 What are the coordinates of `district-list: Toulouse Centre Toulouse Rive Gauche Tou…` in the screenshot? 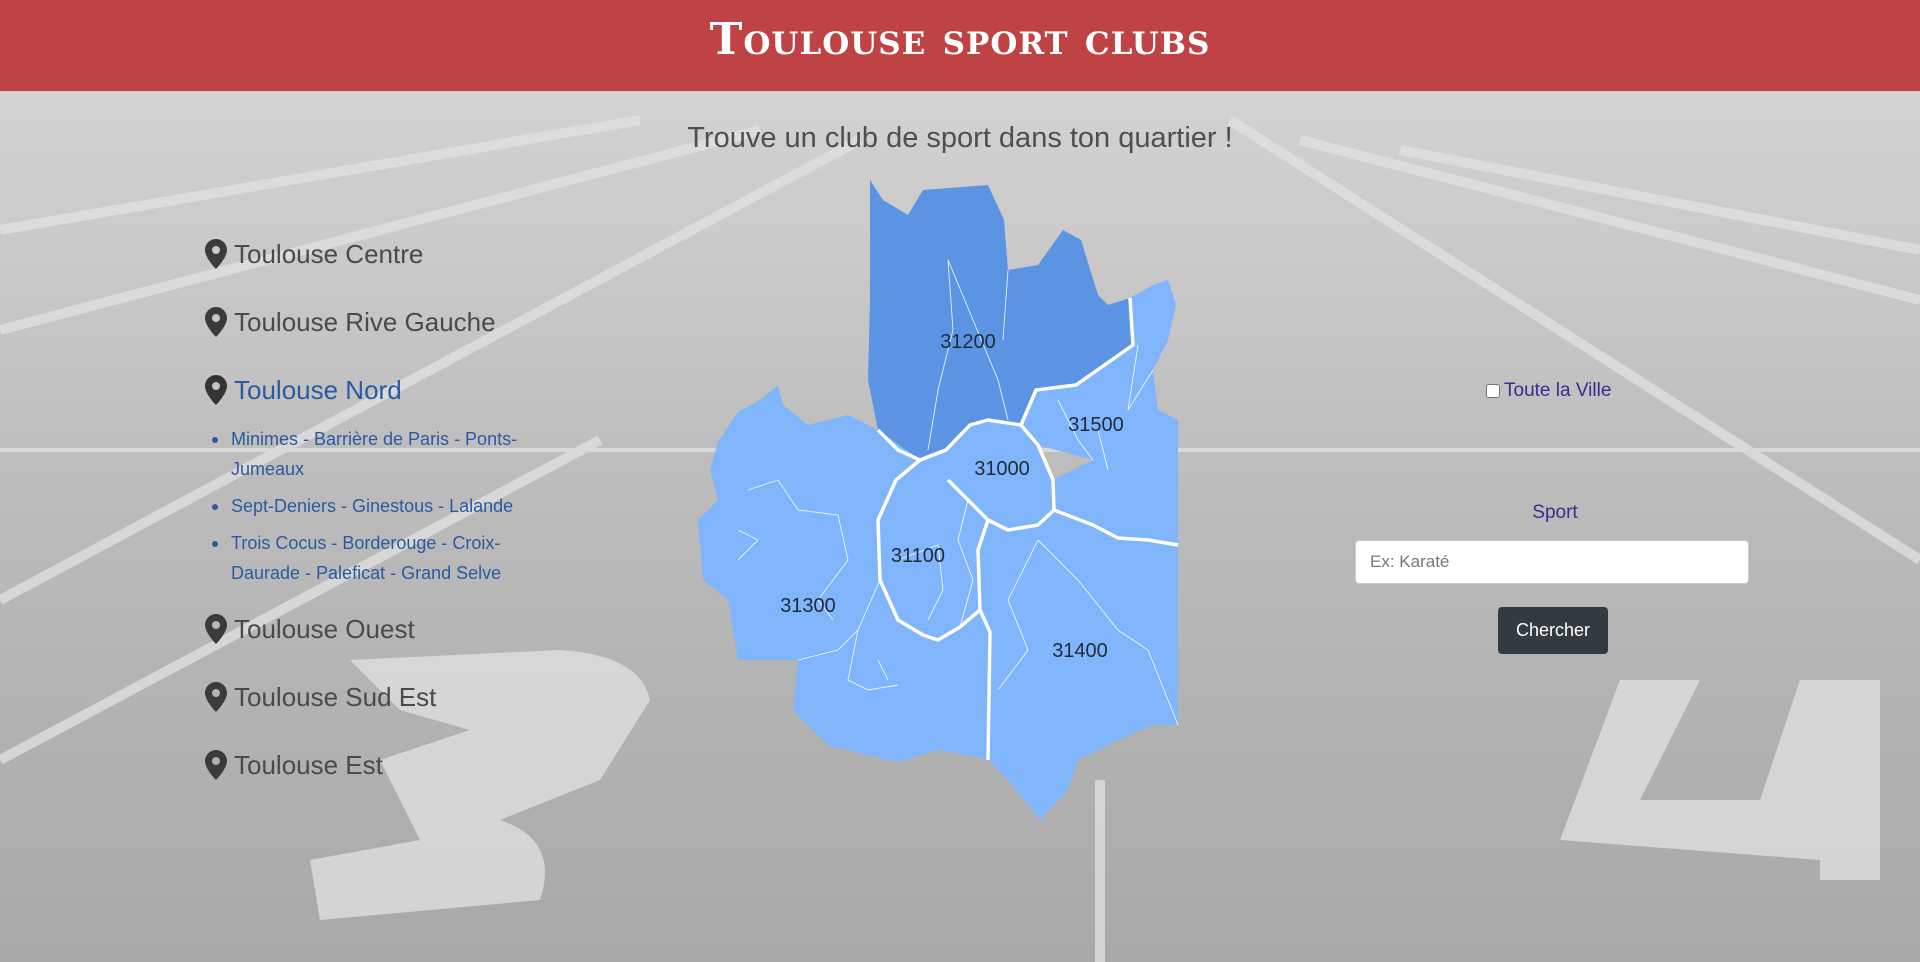 It's located at (385, 509).